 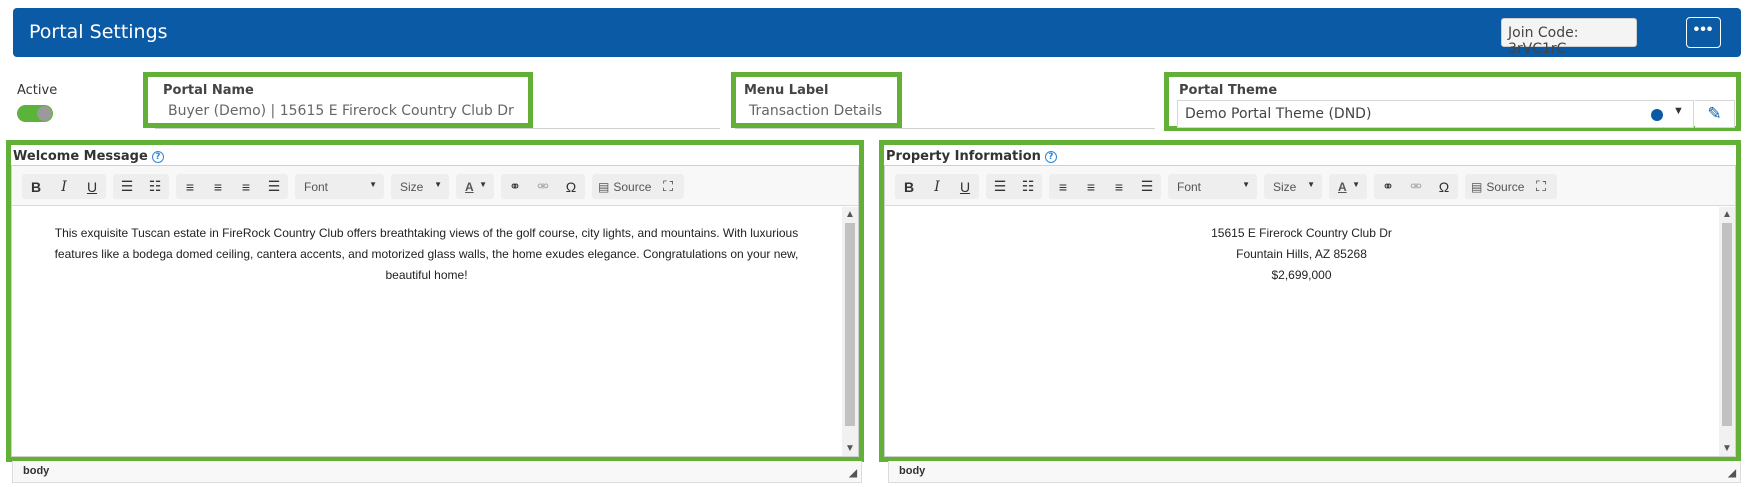 What do you see at coordinates (1678, 111) in the screenshot?
I see `chevron-down-icon: ▼` at bounding box center [1678, 111].